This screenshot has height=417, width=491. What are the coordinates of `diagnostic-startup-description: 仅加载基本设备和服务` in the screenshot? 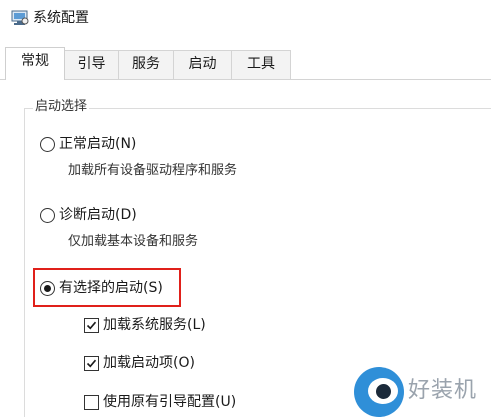 It's located at (133, 241).